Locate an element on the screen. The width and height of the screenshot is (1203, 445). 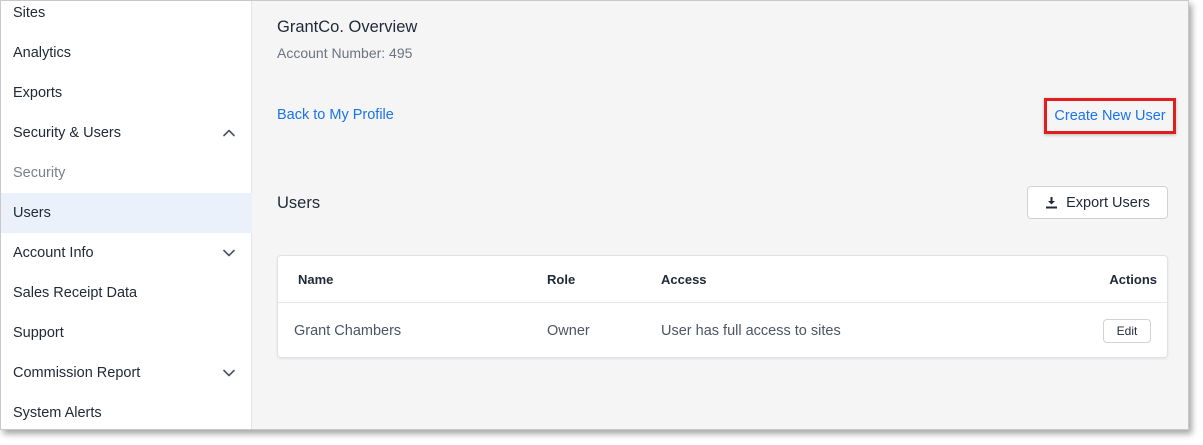
sidebar-item-analytics: Analytics is located at coordinates (126, 53).